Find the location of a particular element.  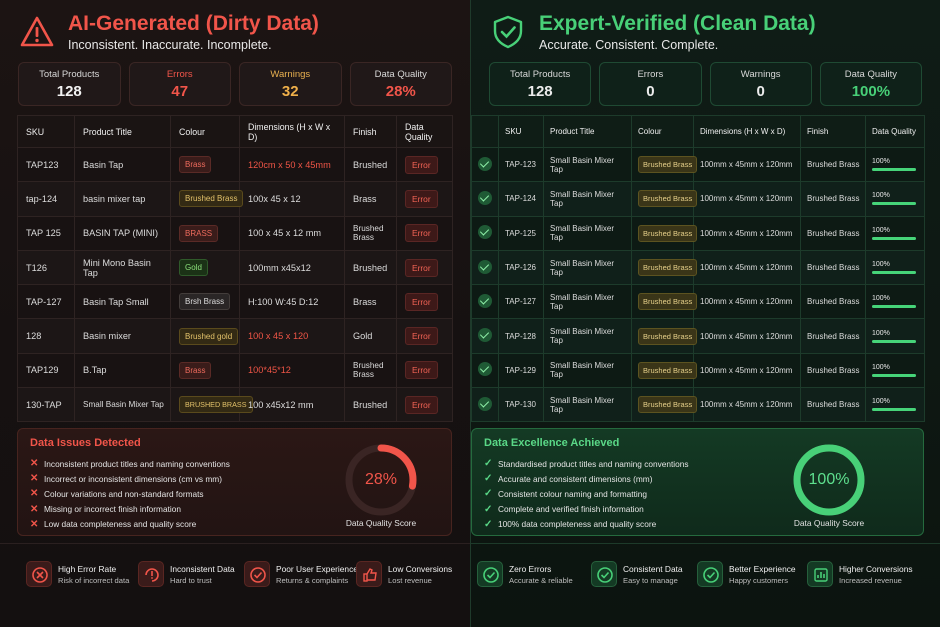

excellence-text: Complete and verified finish information is located at coordinates (571, 509).